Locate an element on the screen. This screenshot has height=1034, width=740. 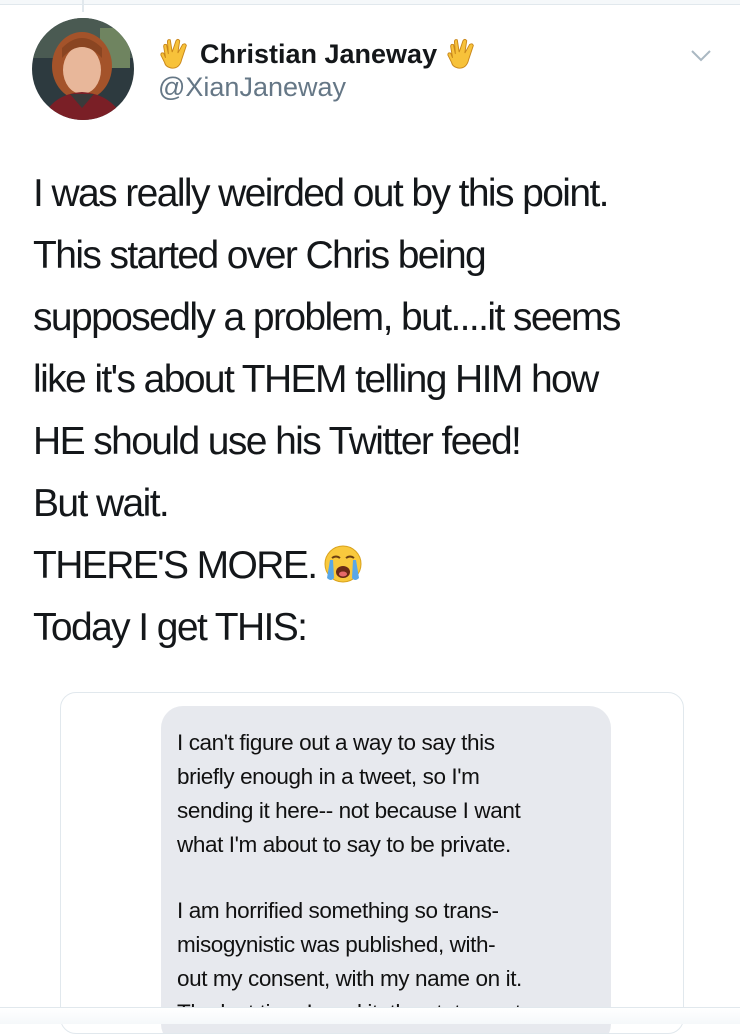
message-line: briefly enough in a tweet, so I'm is located at coordinates (328, 776).